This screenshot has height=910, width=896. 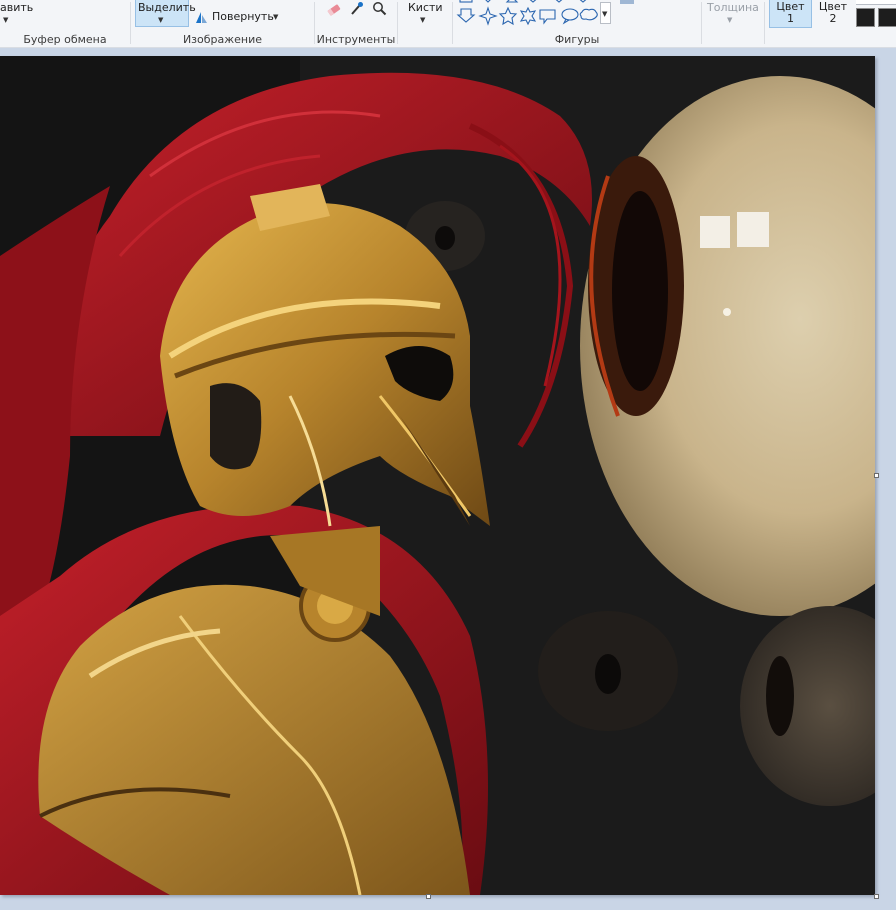 I want to click on color1-label-line2: 1, so click(x=790, y=18).